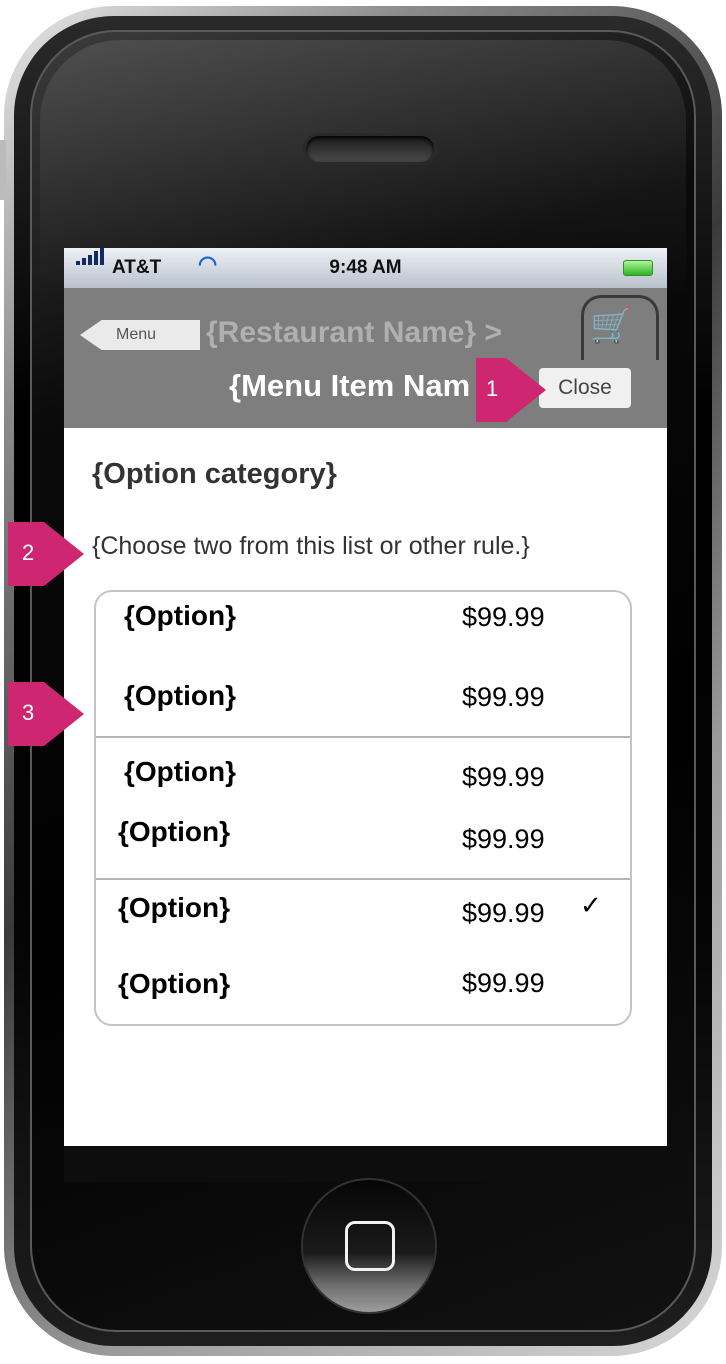 Image resolution: width=726 pixels, height=1364 pixels. I want to click on annotation-number: 3, so click(28, 712).